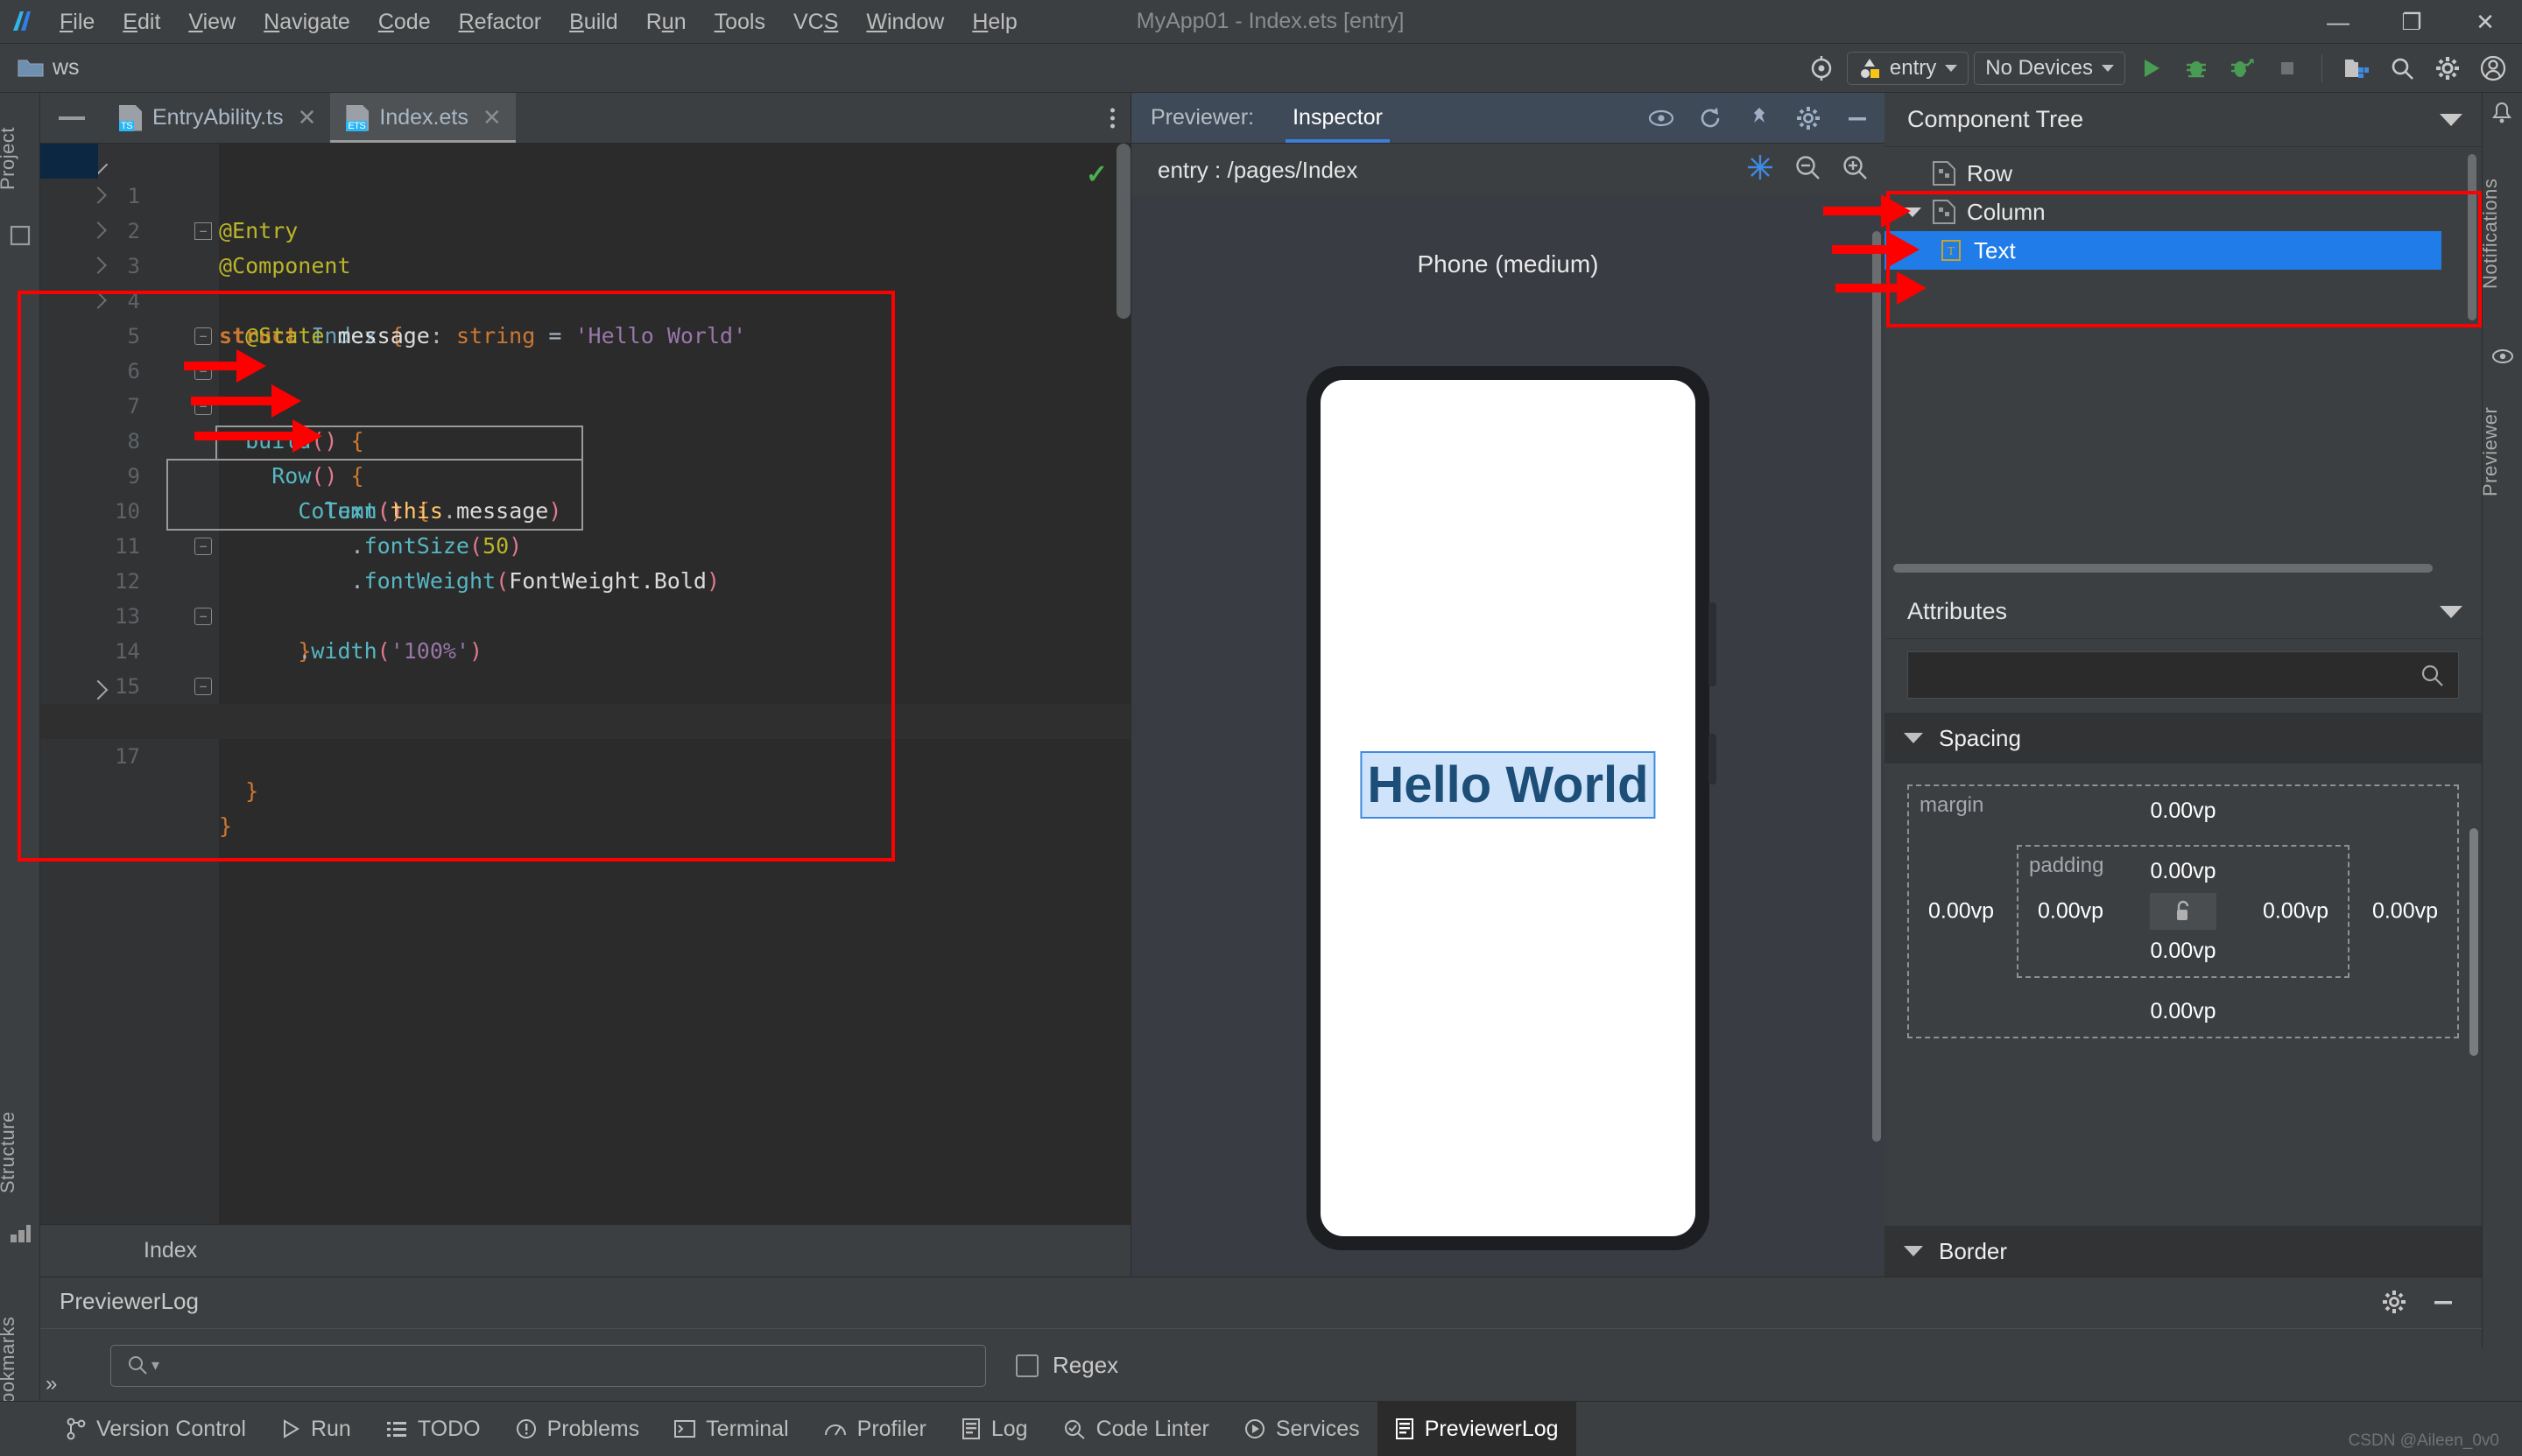 The height and width of the screenshot is (1456, 2522). Describe the element at coordinates (585, 736) in the screenshot. I see `code-line: 16 − }` at that location.